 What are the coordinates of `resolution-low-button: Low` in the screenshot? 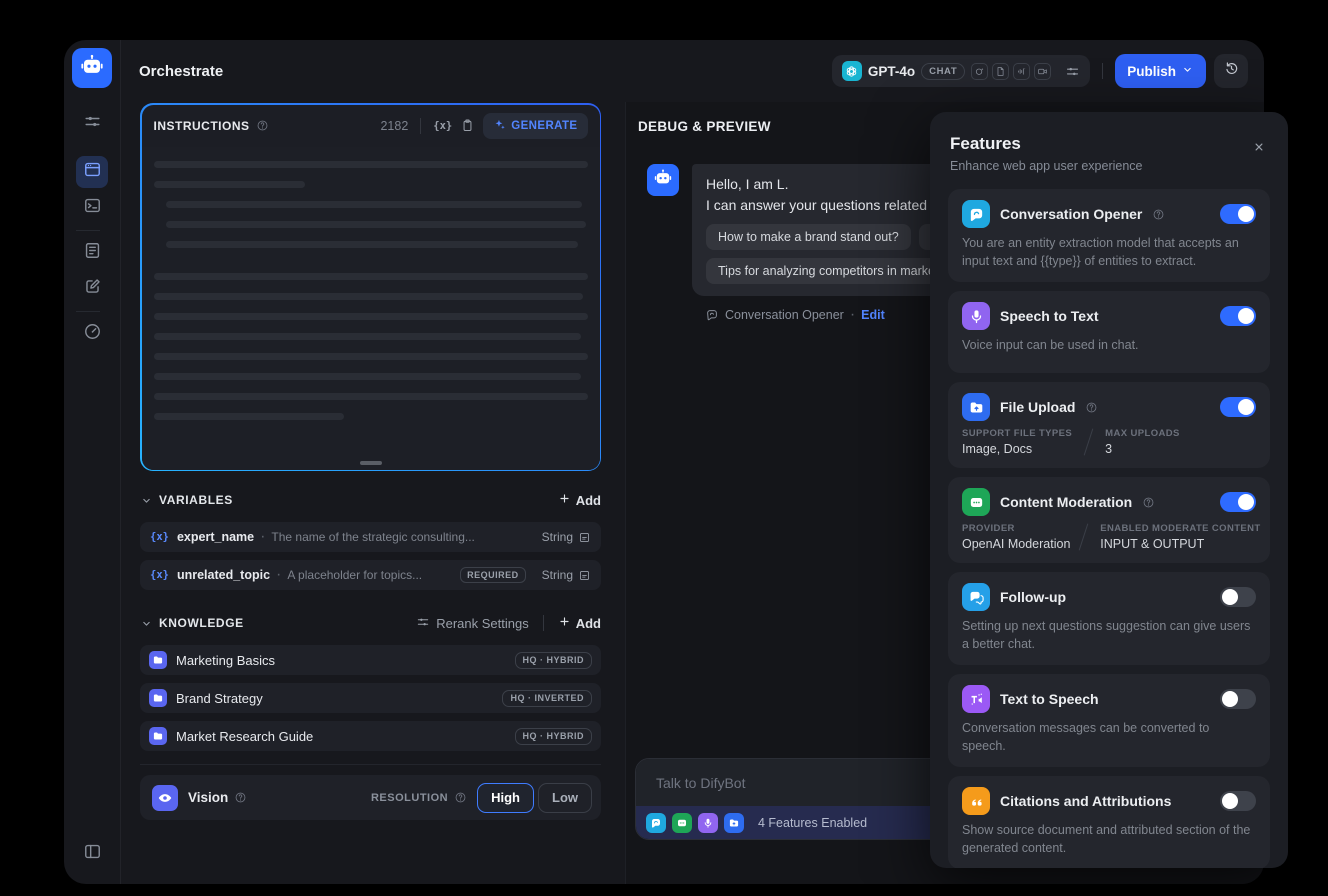 It's located at (565, 797).